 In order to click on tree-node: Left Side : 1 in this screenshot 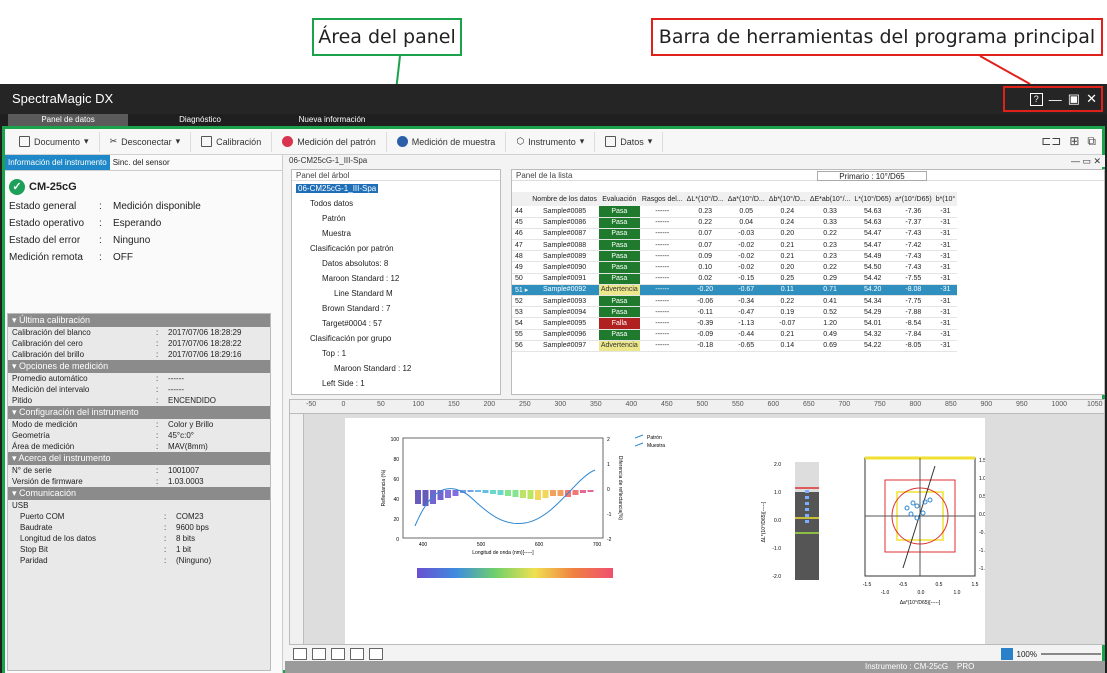, I will do `click(396, 383)`.